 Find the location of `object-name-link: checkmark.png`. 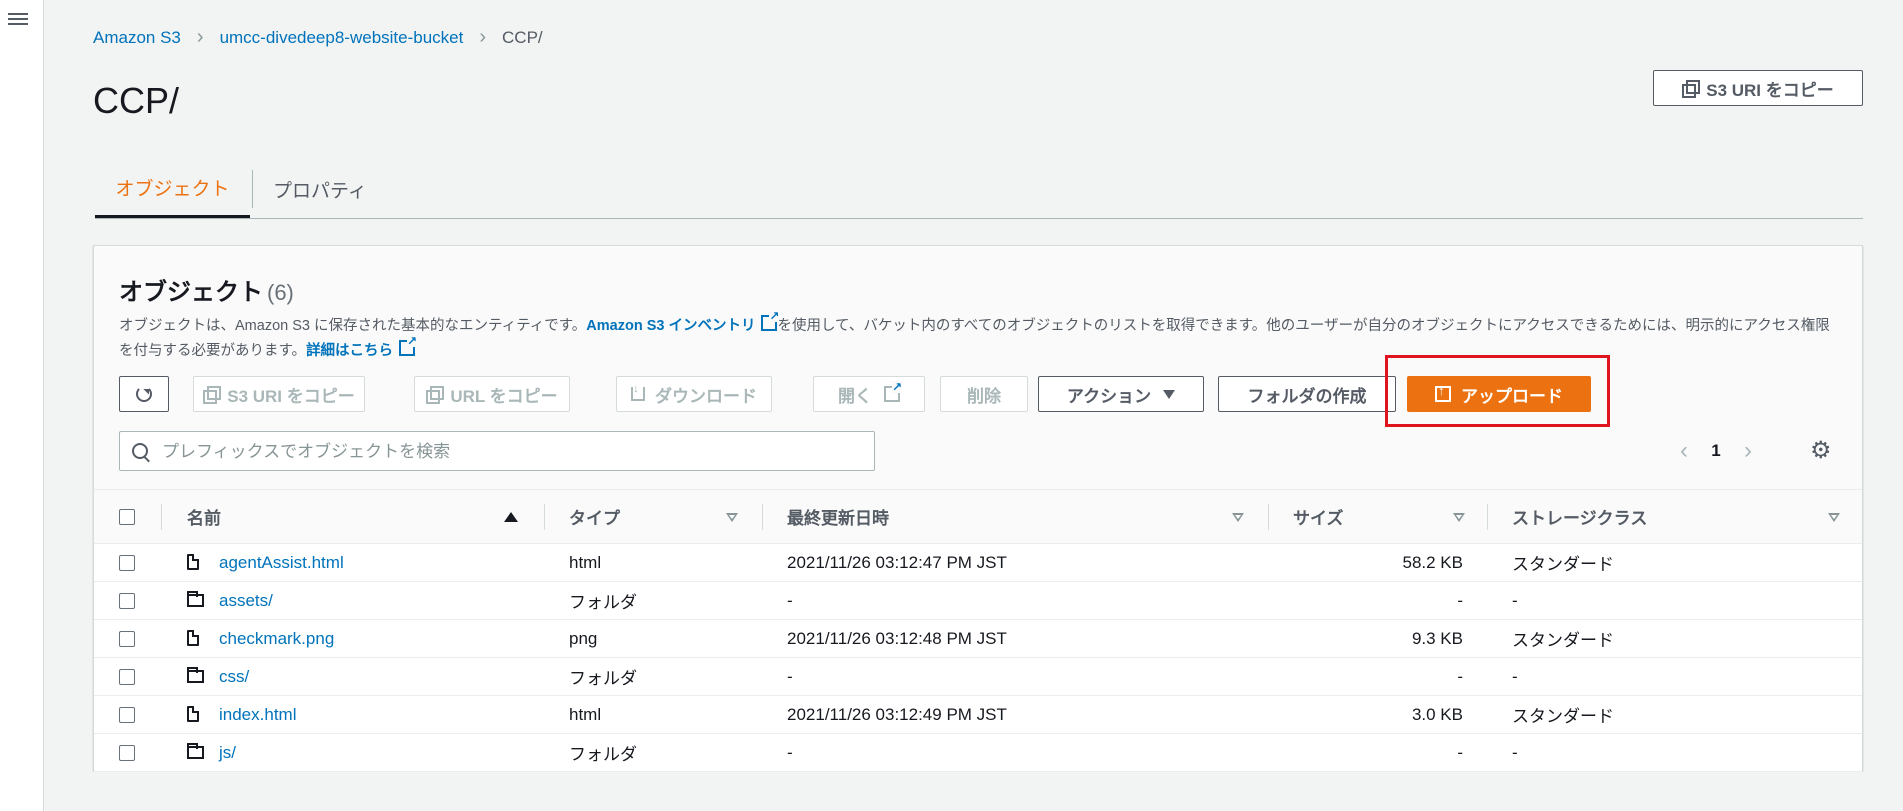

object-name-link: checkmark.png is located at coordinates (276, 639).